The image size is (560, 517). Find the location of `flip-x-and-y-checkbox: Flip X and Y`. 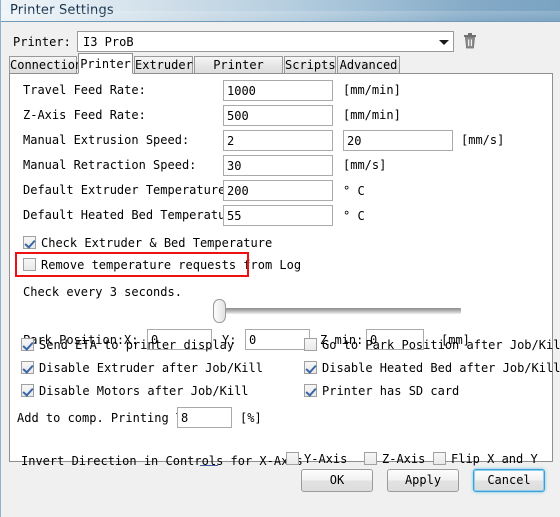

flip-x-and-y-checkbox: Flip X and Y is located at coordinates (485, 459).